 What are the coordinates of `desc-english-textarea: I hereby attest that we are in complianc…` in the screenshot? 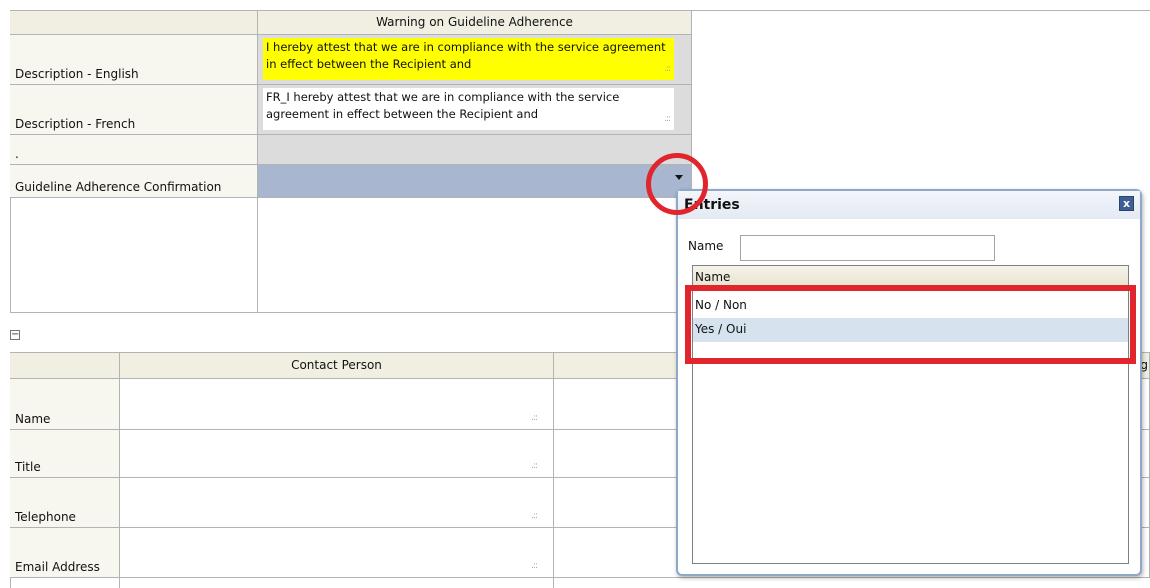 It's located at (468, 59).